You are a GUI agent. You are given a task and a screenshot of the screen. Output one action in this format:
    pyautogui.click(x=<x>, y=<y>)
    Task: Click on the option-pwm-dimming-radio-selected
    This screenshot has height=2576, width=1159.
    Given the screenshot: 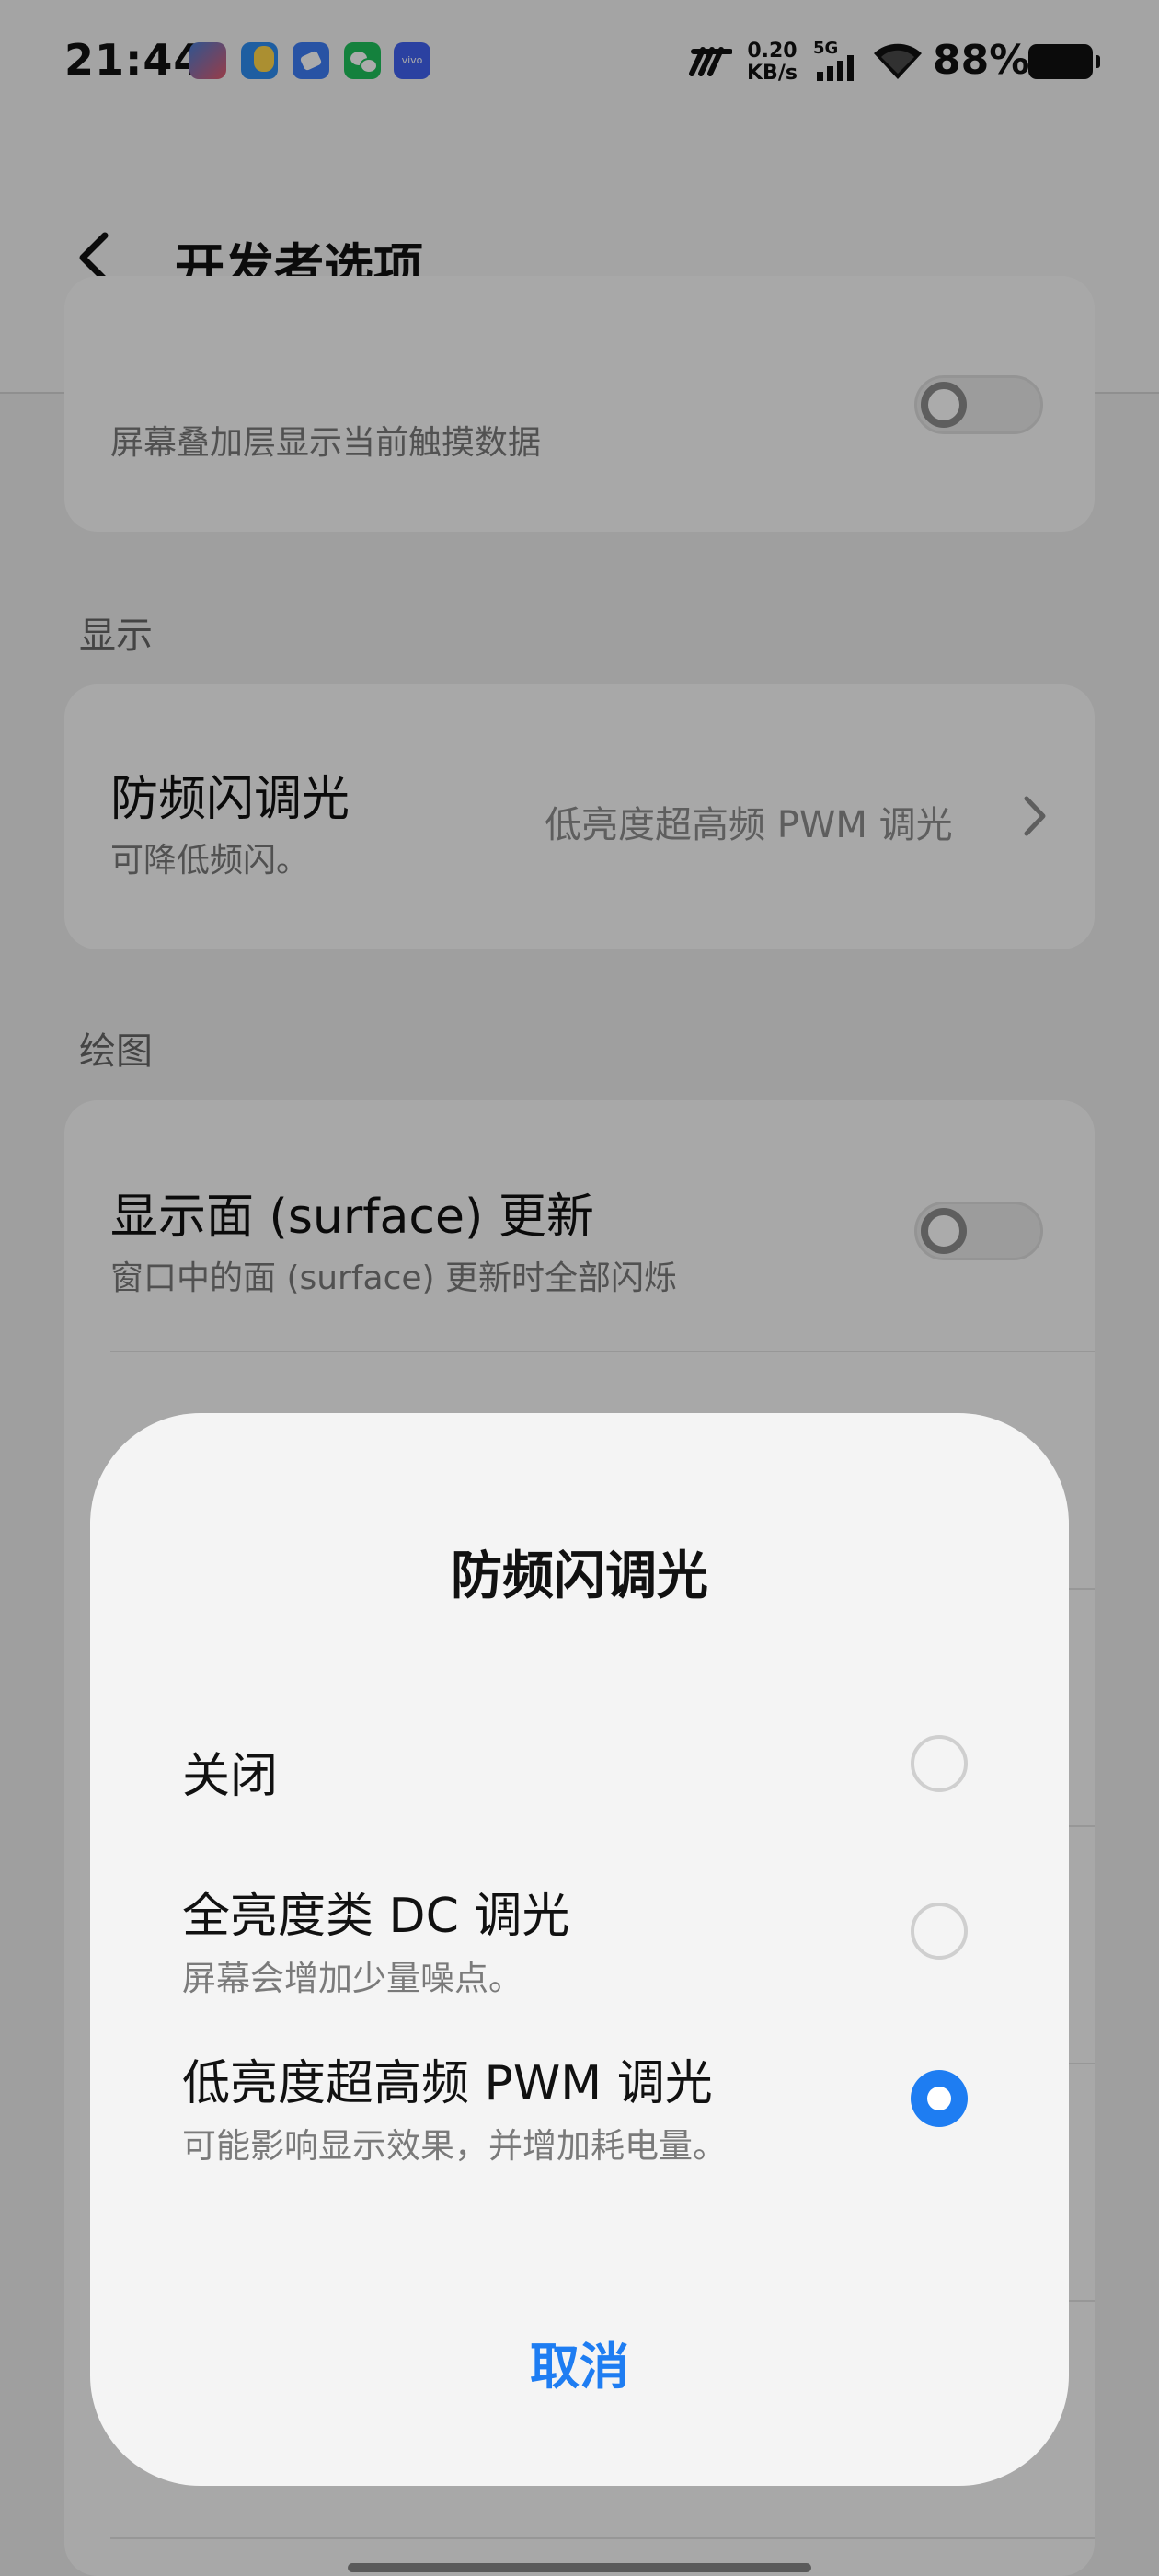 What is the action you would take?
    pyautogui.click(x=939, y=2098)
    